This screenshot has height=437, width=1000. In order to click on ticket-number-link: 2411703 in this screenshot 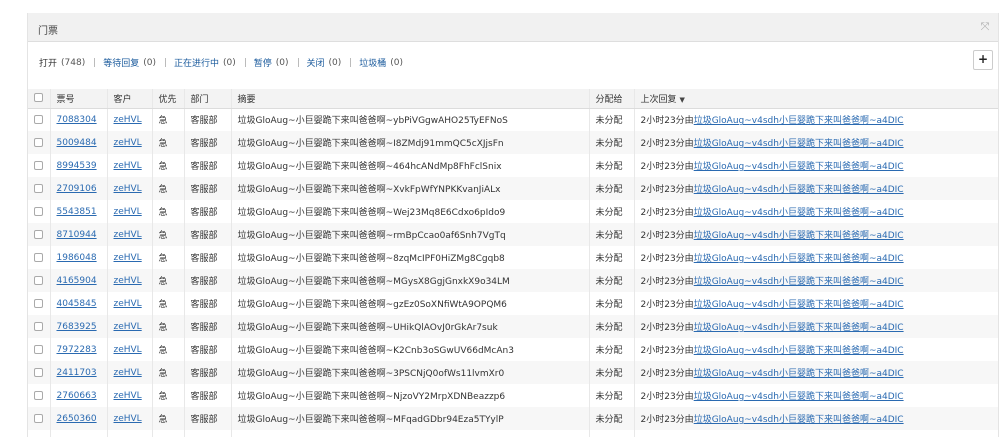, I will do `click(77, 373)`.